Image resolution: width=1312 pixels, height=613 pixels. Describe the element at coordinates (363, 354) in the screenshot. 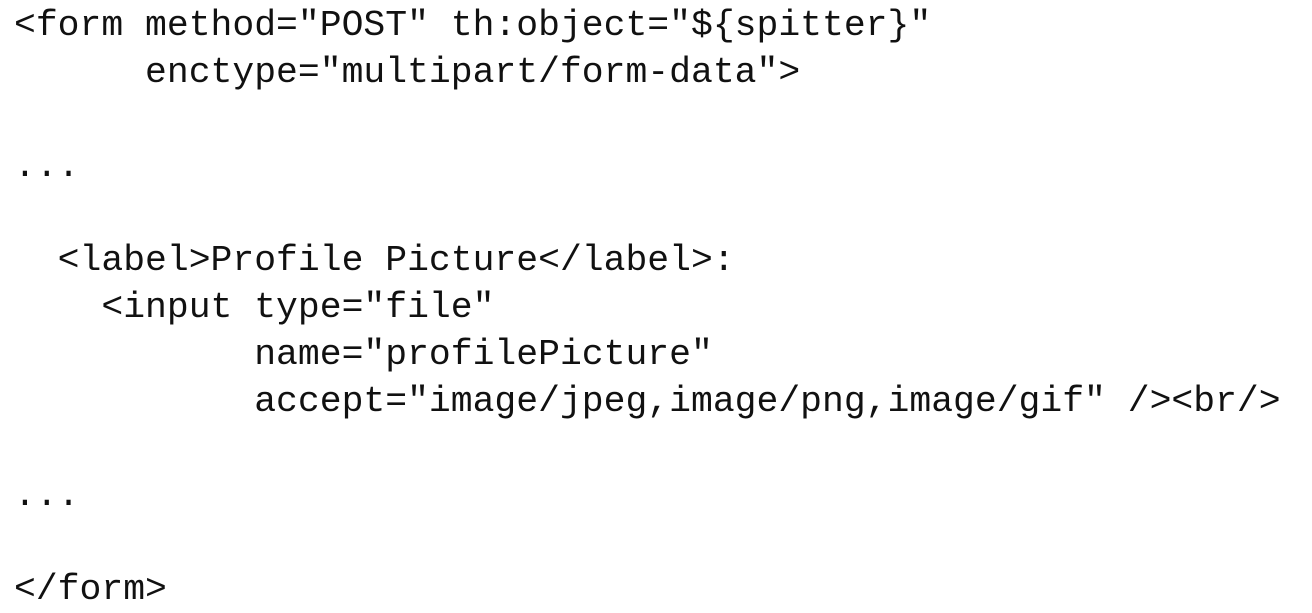

I see `code-line: name="profilePicture"` at that location.